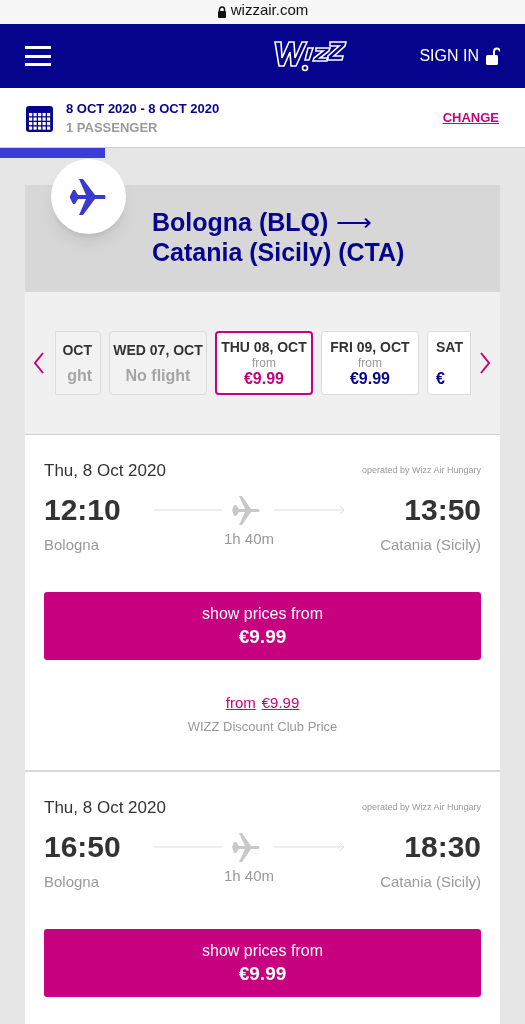 The width and height of the screenshot is (525, 1024). What do you see at coordinates (280, 703) in the screenshot?
I see `club-price-link: €9.99` at bounding box center [280, 703].